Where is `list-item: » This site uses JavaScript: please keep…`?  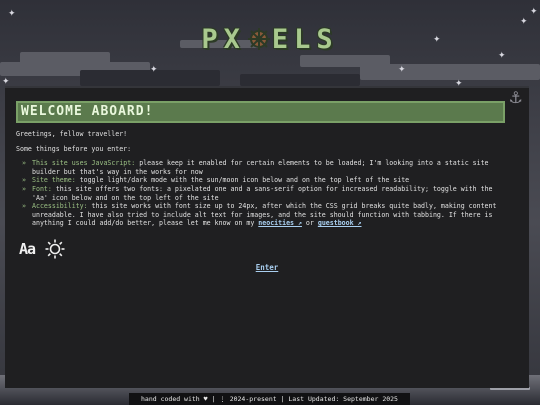
list-item: » This site uses JavaScript: please keep… is located at coordinates (263, 167).